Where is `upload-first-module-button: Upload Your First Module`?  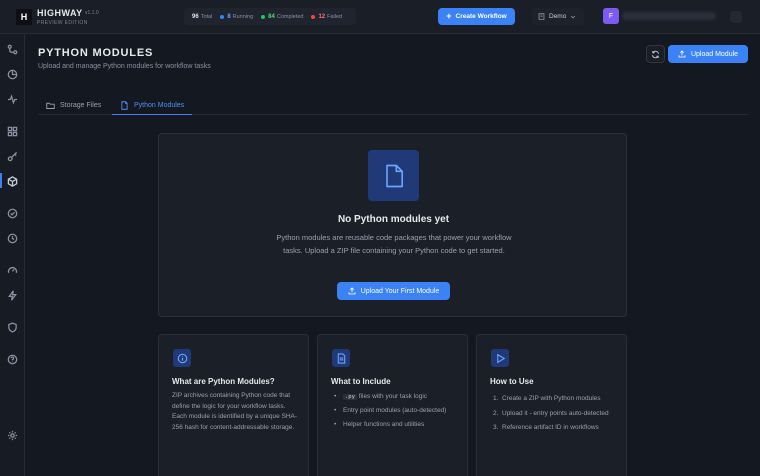 upload-first-module-button: Upload Your First Module is located at coordinates (393, 291).